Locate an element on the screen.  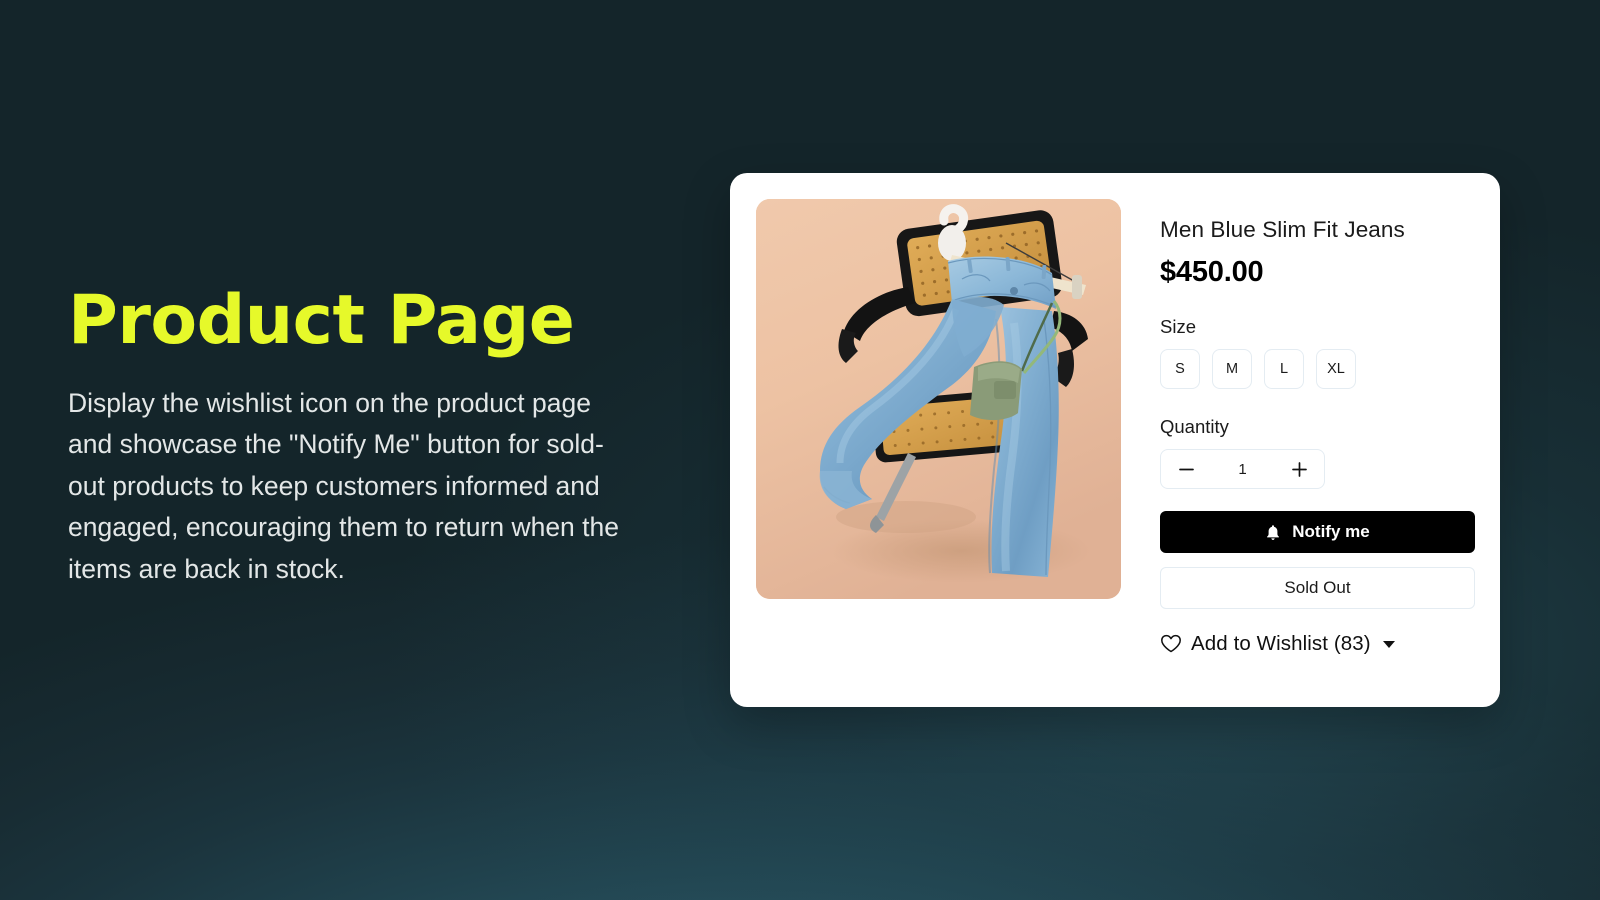
notify-me-button: Notify me is located at coordinates (1317, 532).